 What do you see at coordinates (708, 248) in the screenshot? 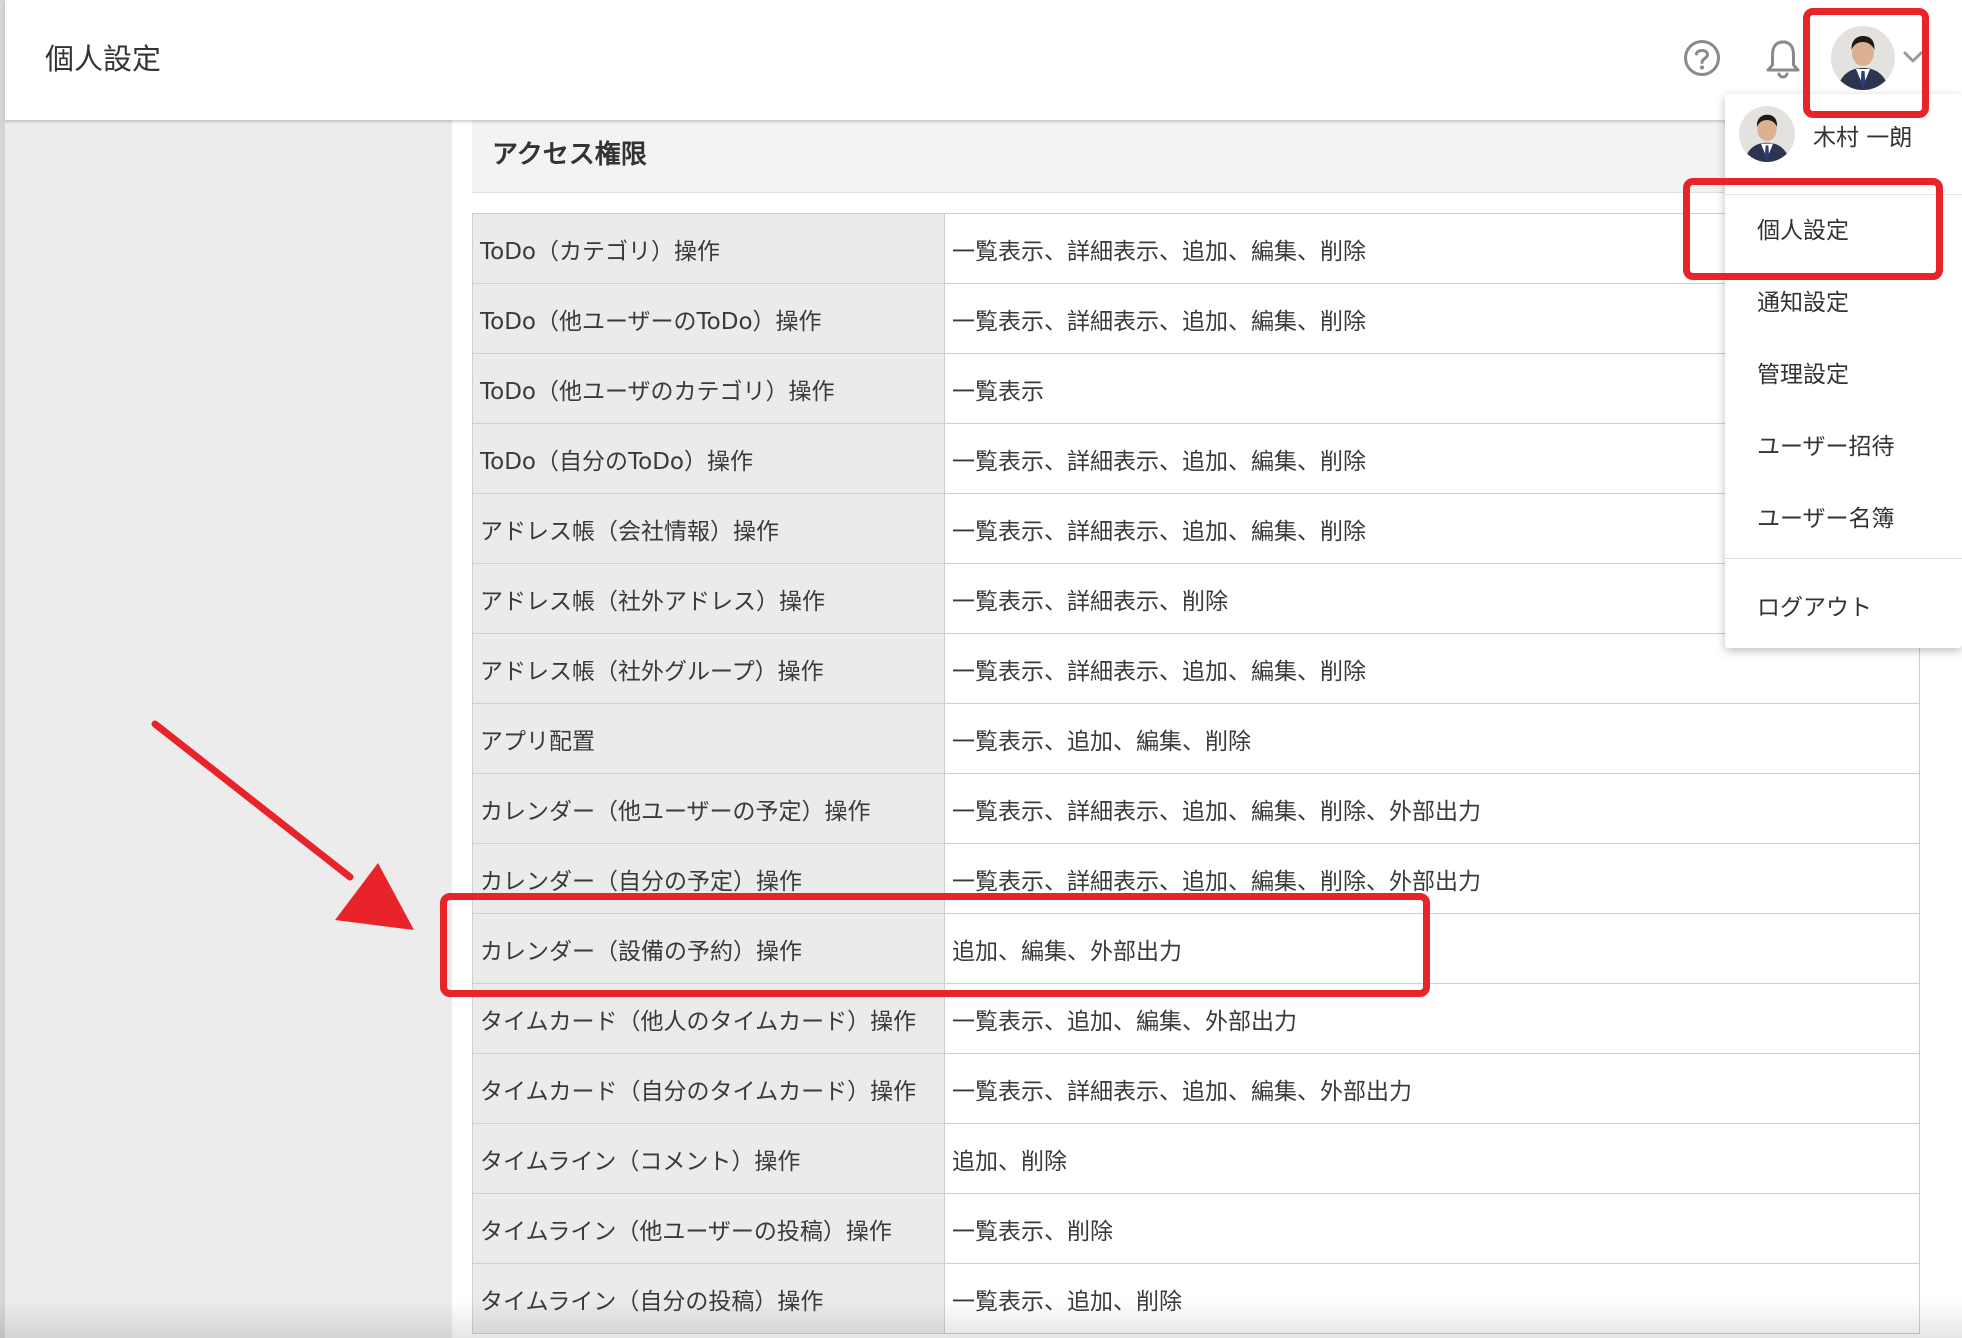
I see `permission-name: ToDo（カテゴリ）操作` at bounding box center [708, 248].